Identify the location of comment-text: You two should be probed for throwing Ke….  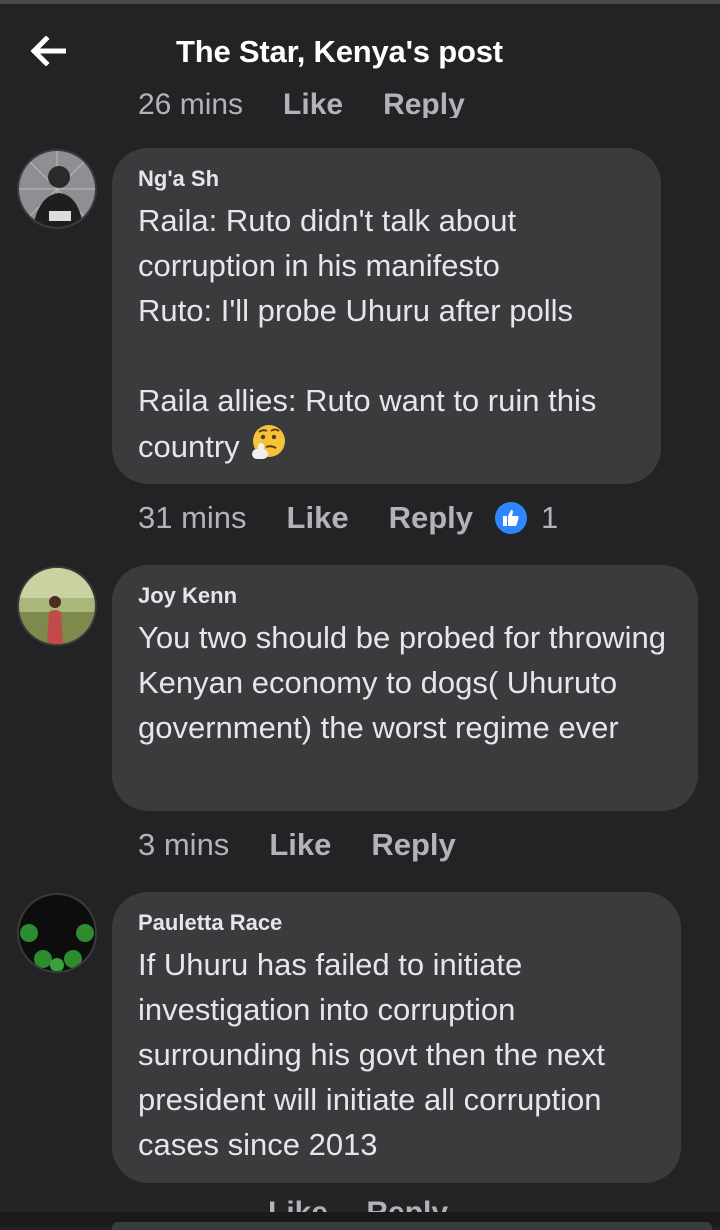
(402, 682).